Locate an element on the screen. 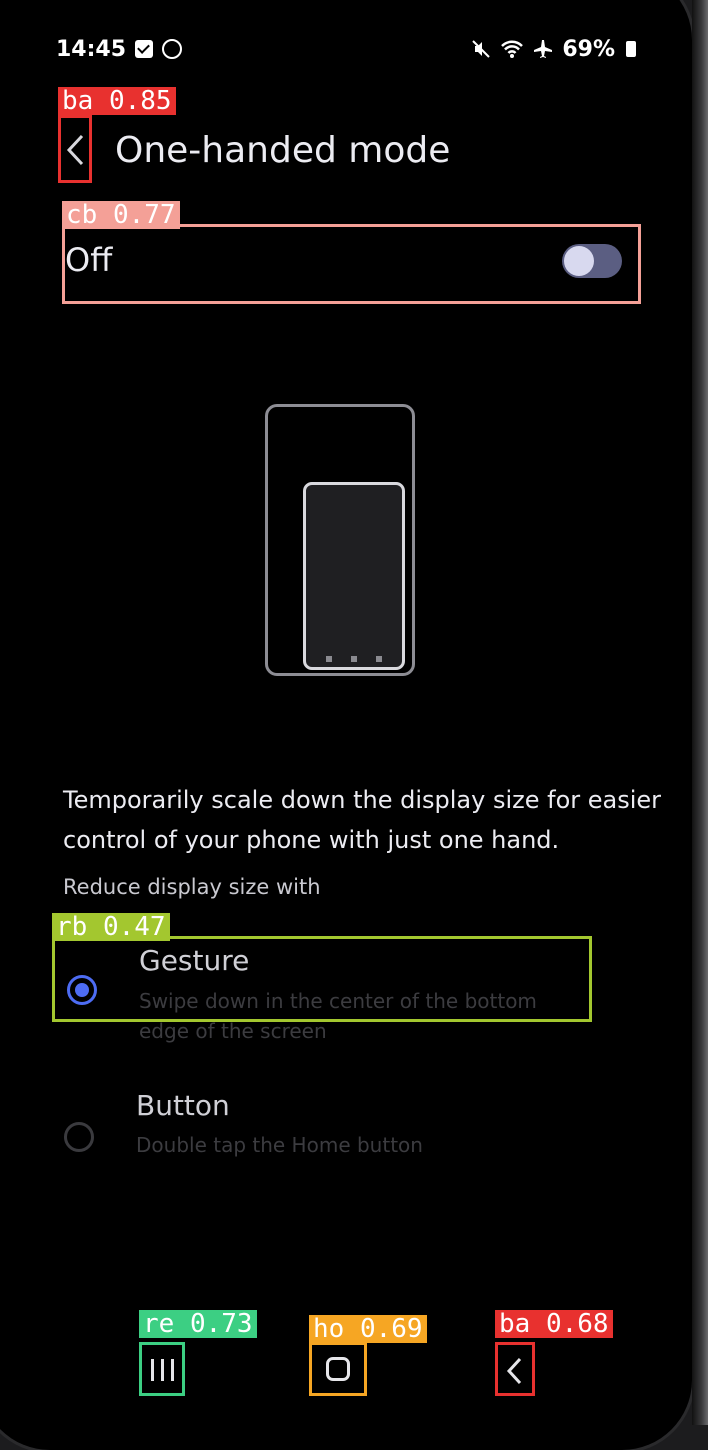 This screenshot has height=1450, width=708. back-button is located at coordinates (75, 149).